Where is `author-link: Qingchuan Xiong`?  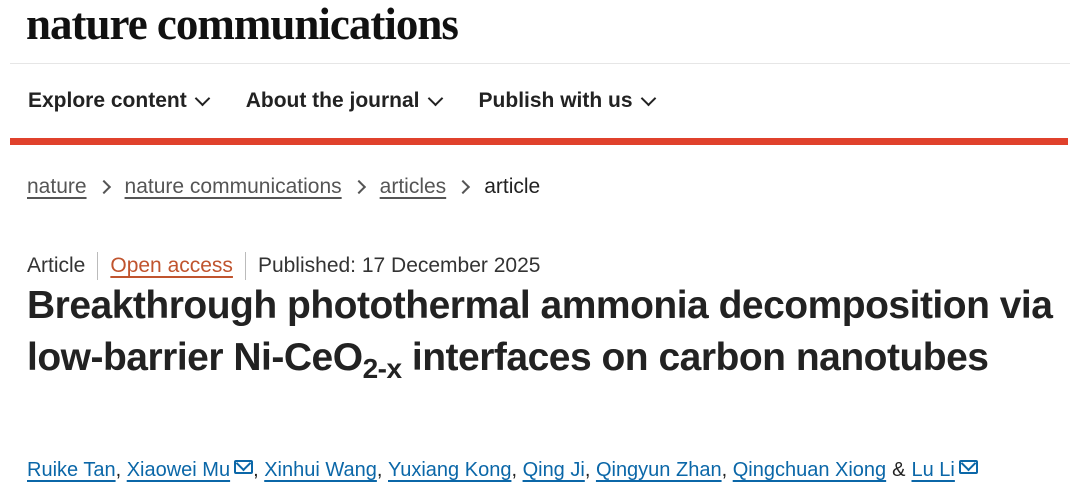
author-link: Qingchuan Xiong is located at coordinates (809, 470).